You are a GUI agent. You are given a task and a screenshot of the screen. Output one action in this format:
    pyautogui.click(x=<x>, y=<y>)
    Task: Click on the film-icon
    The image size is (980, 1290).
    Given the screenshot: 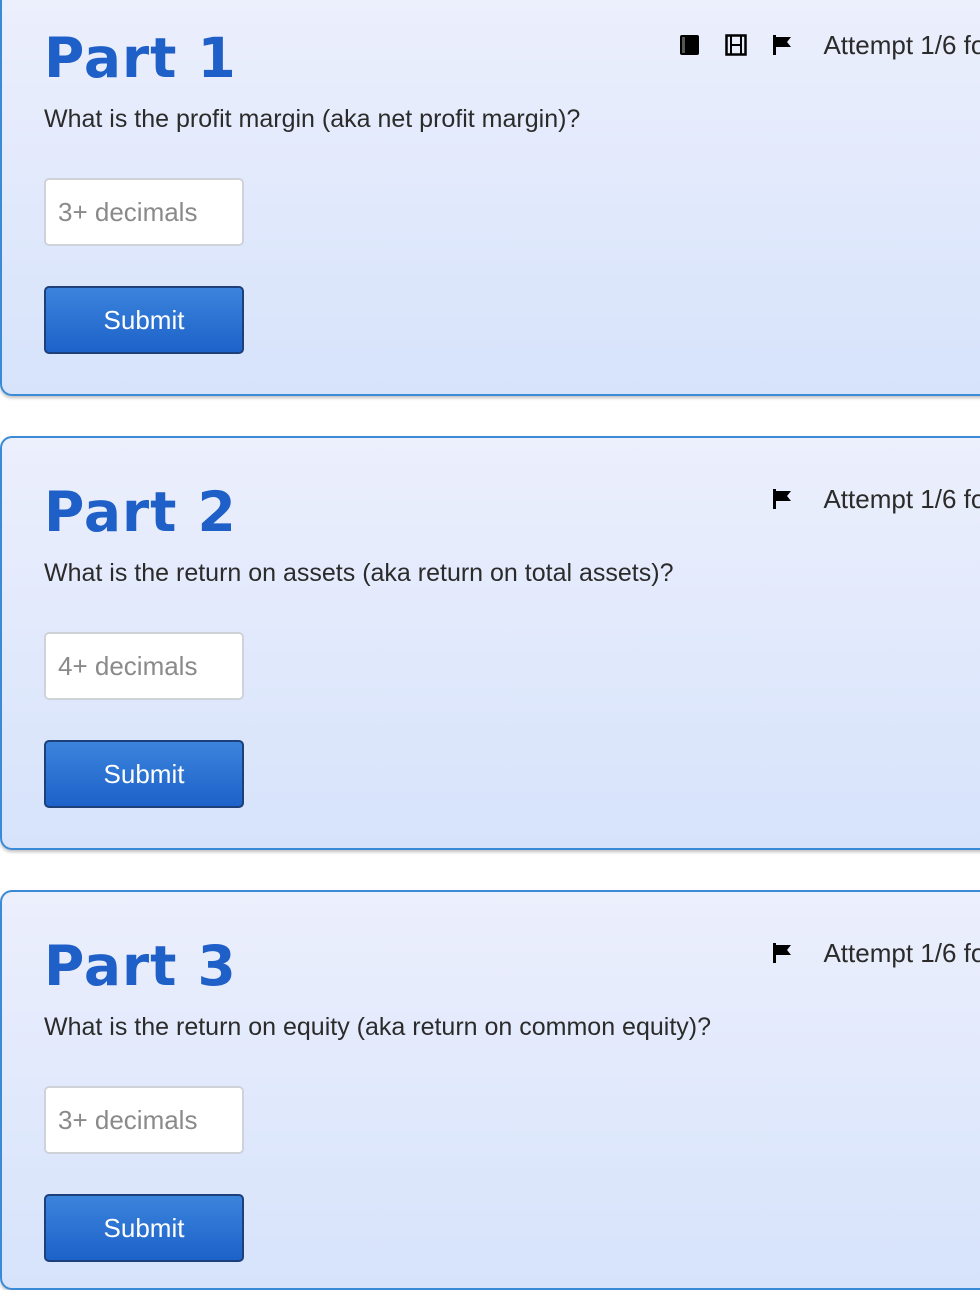 What is the action you would take?
    pyautogui.click(x=736, y=45)
    